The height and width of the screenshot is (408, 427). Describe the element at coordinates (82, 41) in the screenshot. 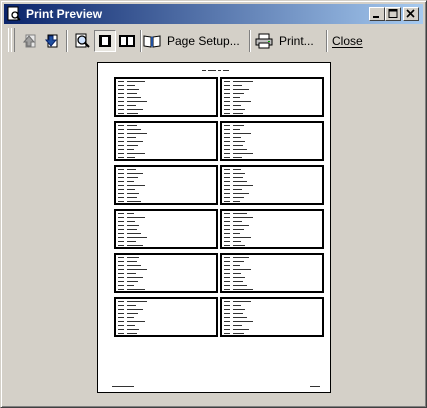

I see `zoom-button` at that location.